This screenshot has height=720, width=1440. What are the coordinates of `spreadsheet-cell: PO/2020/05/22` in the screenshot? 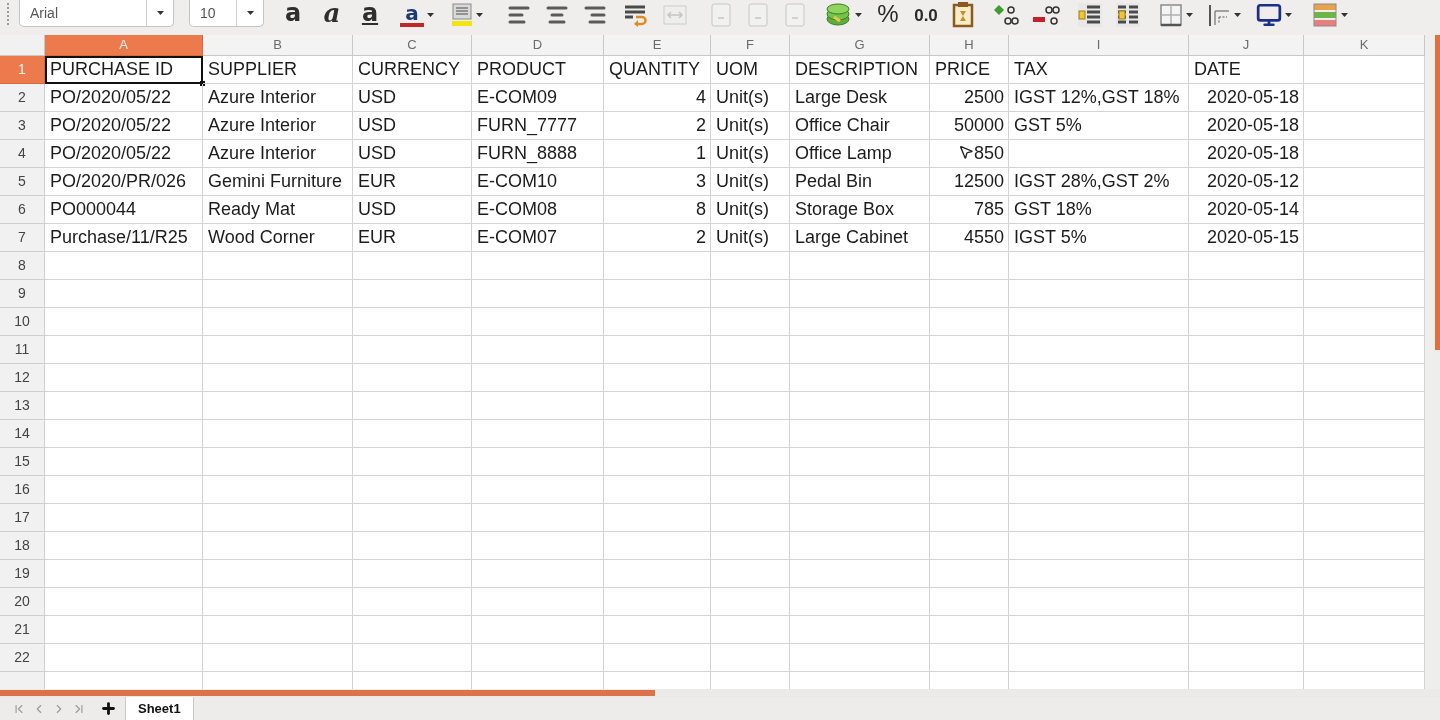 It's located at (124, 98).